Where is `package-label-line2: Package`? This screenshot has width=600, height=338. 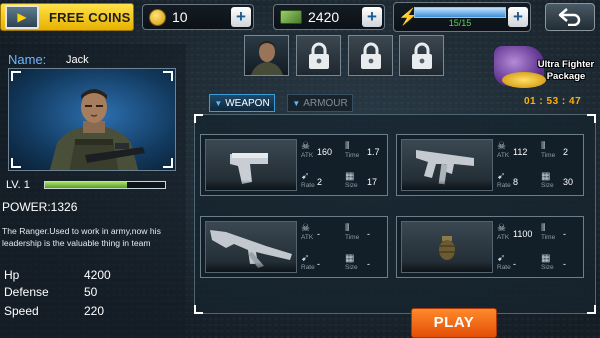 package-label-line2: Package is located at coordinates (566, 76).